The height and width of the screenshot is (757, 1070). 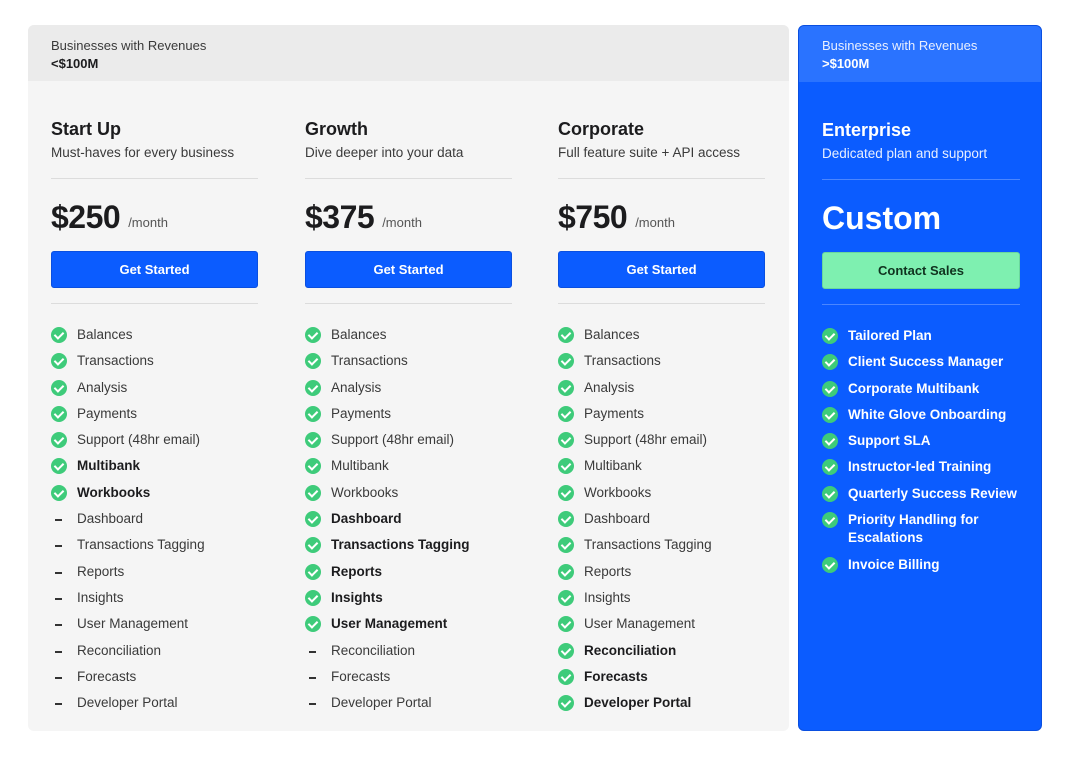 What do you see at coordinates (148, 222) in the screenshot?
I see `price-period: /month` at bounding box center [148, 222].